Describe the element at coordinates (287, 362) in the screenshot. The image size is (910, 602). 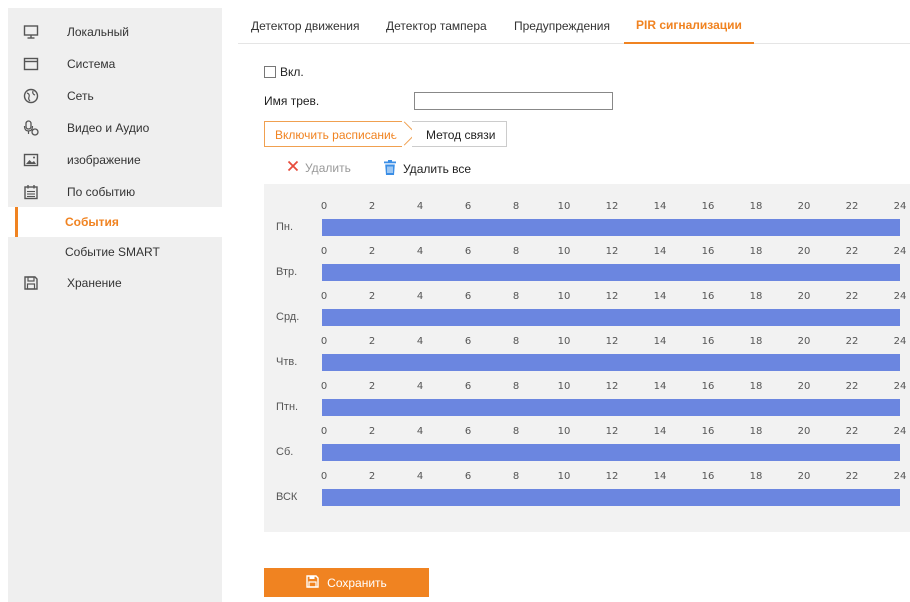
I see `schedule-day-label: Чтв.` at that location.